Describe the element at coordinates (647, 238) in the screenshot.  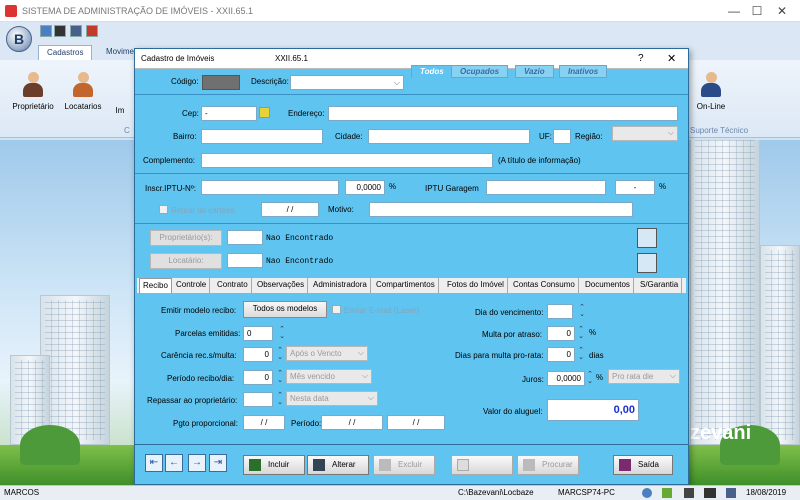
I see `proprietario-lookup-icon` at that location.